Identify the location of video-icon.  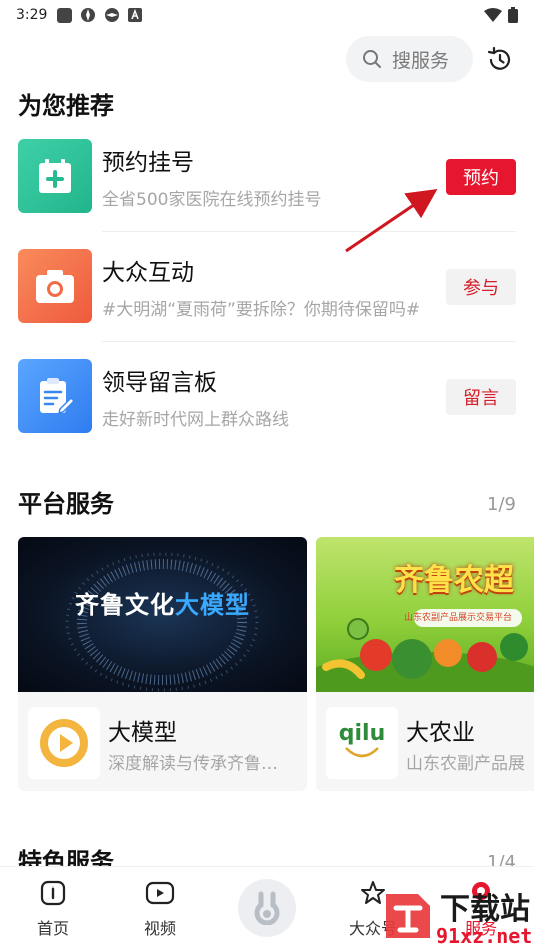
(160, 893).